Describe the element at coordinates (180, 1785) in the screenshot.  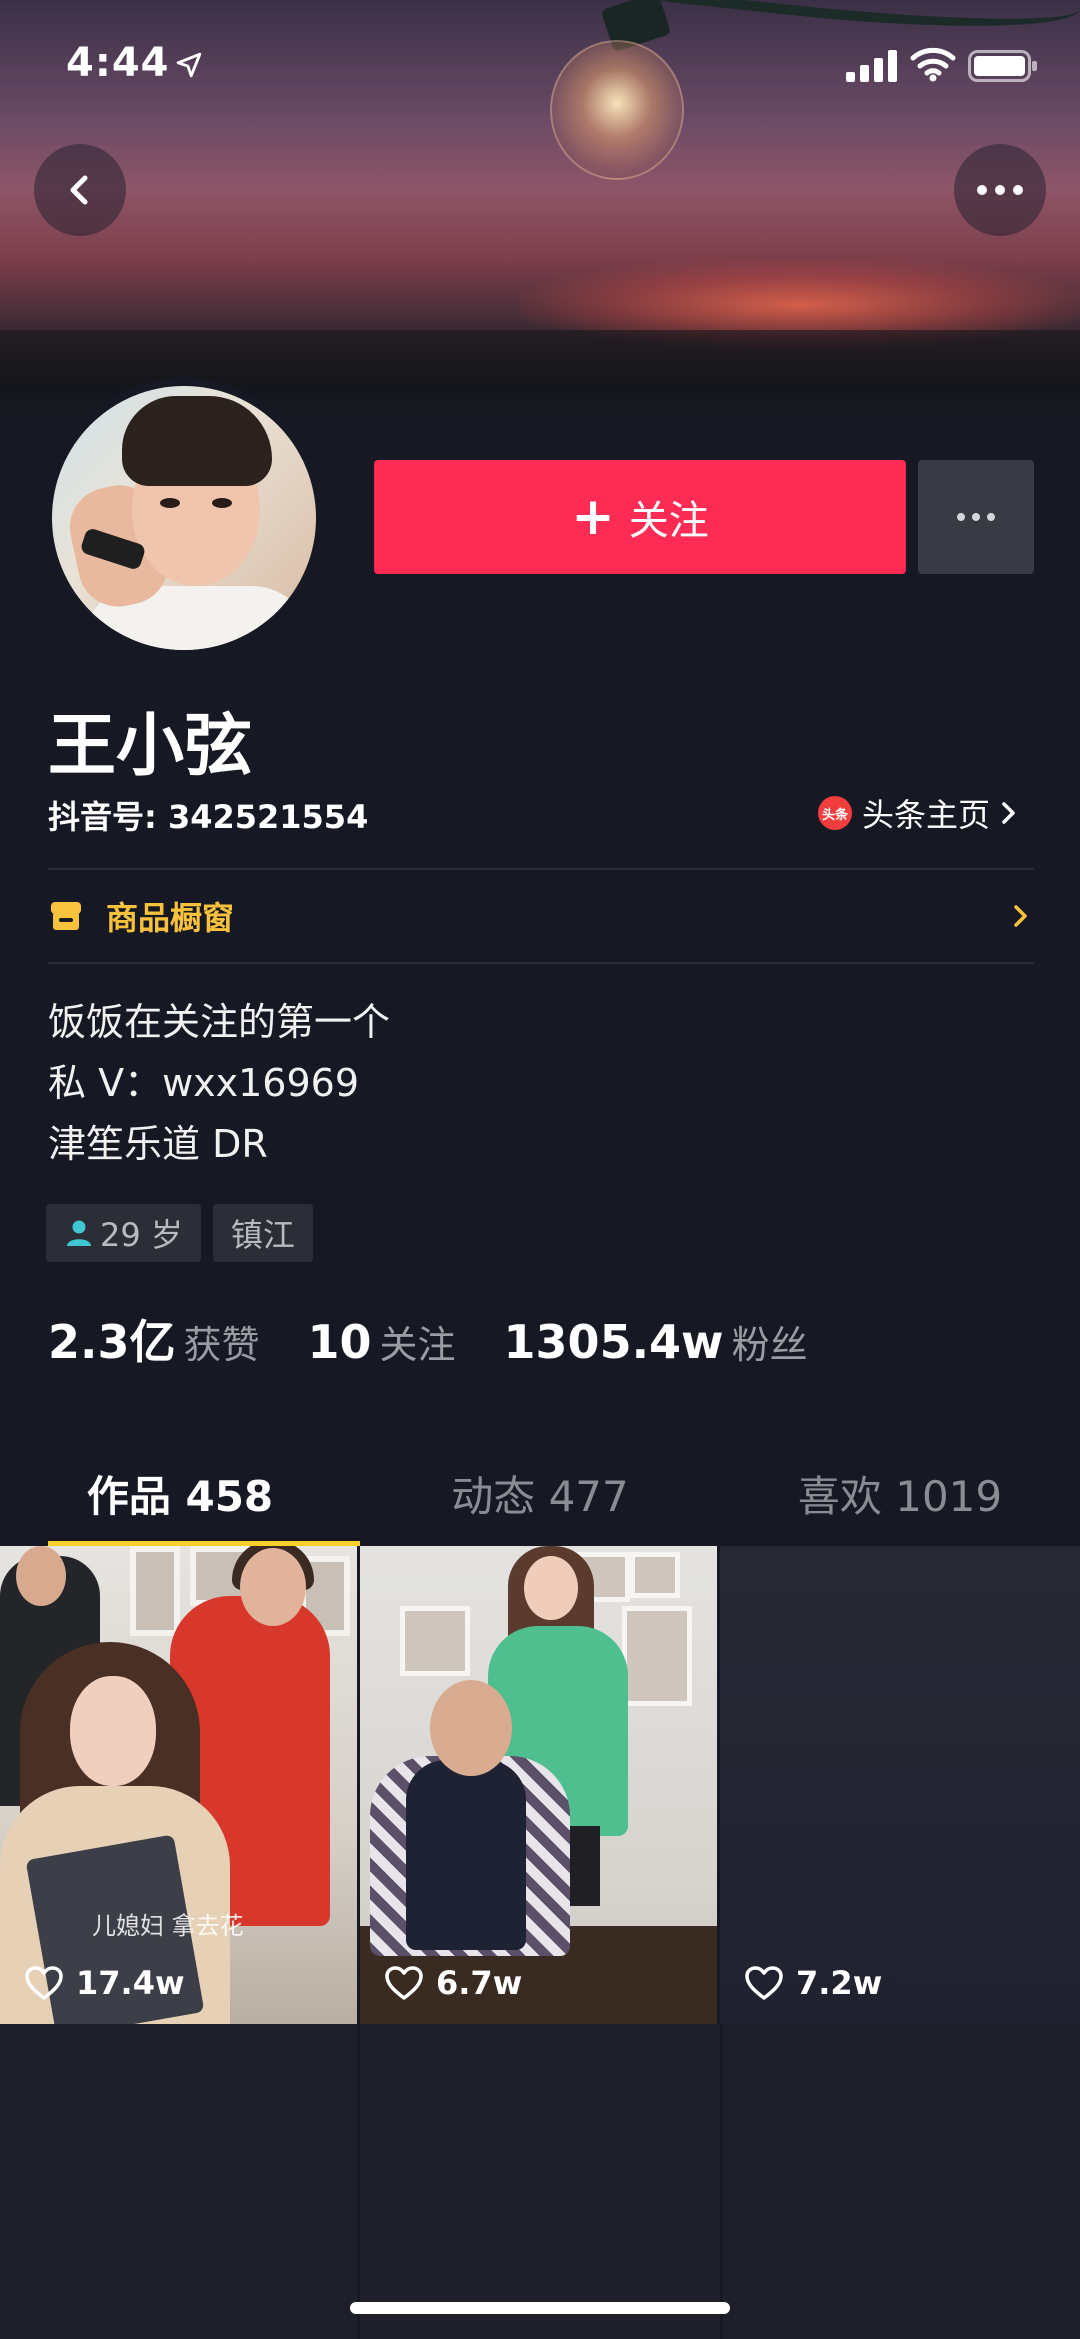
I see `video-thumbnail: 儿媳妇 拿去花 17.4w` at that location.